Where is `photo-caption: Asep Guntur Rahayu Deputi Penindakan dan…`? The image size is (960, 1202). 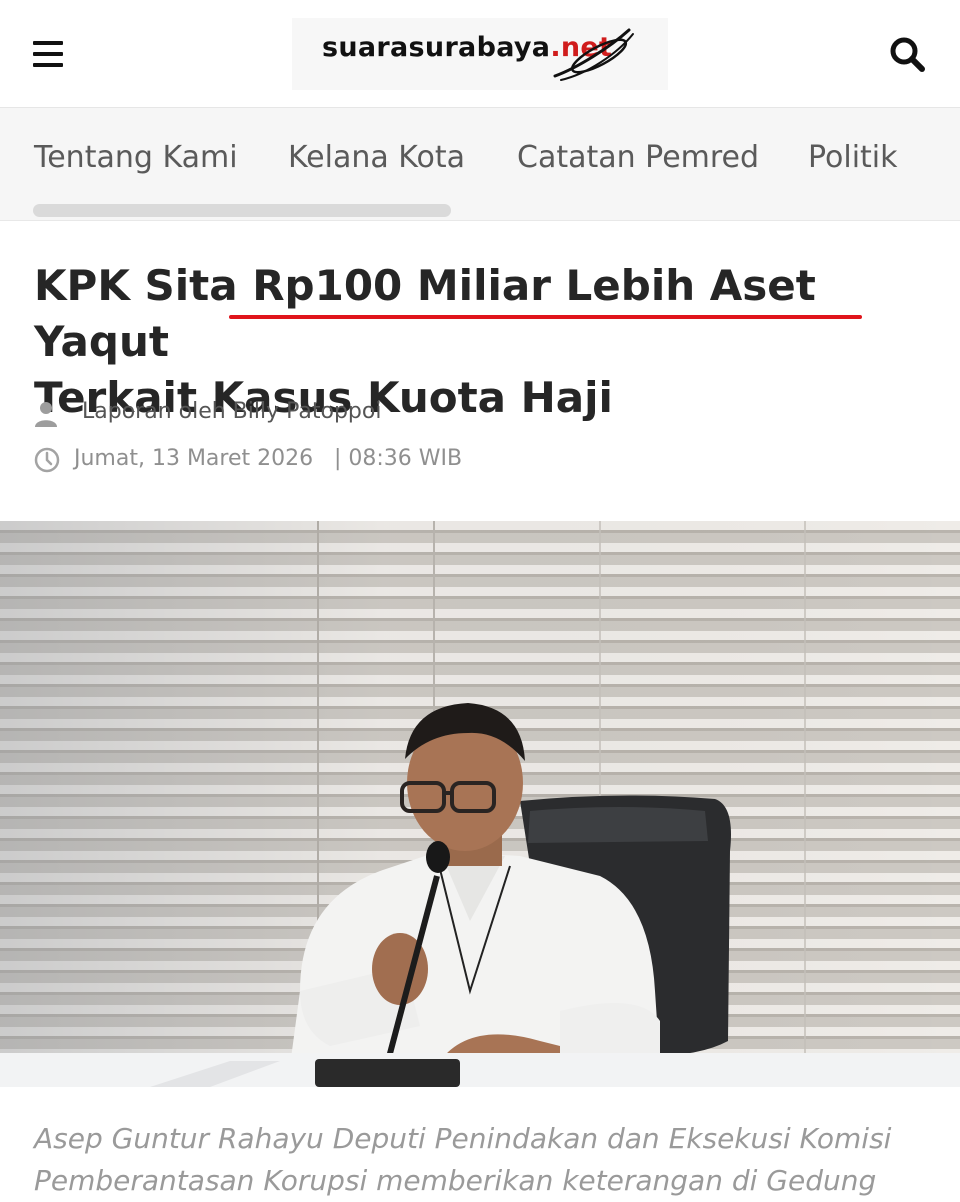
photo-caption: Asep Guntur Rahayu Deputi Penindakan dan… is located at coordinates (463, 1159).